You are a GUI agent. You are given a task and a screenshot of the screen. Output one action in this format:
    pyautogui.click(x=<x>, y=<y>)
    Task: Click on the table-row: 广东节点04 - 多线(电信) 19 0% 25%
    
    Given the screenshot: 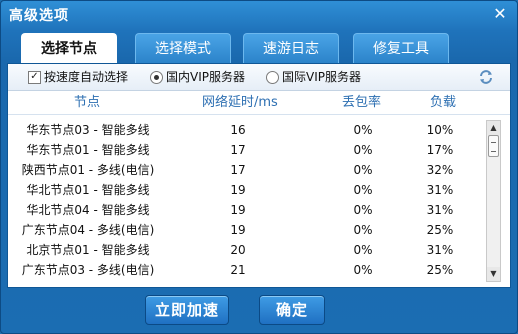 What is the action you would take?
    pyautogui.click(x=248, y=230)
    